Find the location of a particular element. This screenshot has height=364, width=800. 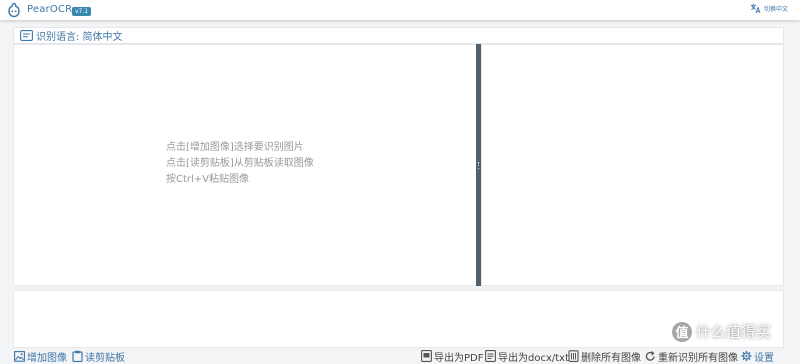

reidentify-all-button: 重新识别所有图像 is located at coordinates (691, 356).